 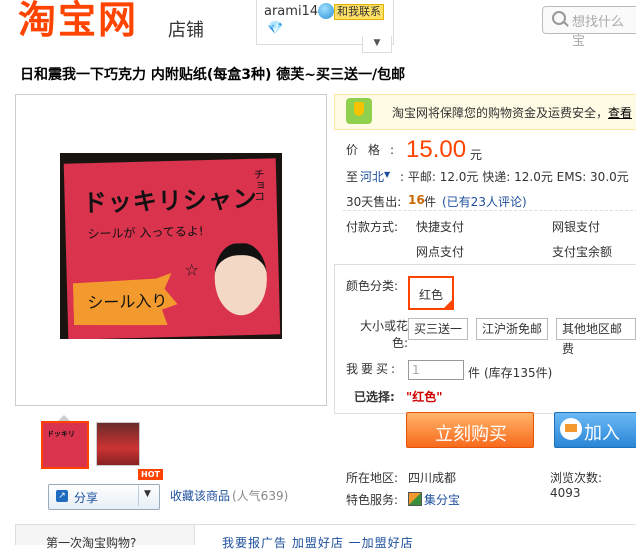 I want to click on shield-icon, so click(x=359, y=111).